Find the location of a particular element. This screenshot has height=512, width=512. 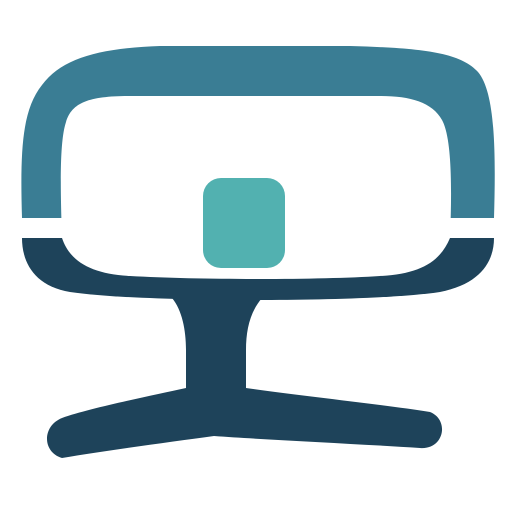

stand-base is located at coordinates (245, 423).